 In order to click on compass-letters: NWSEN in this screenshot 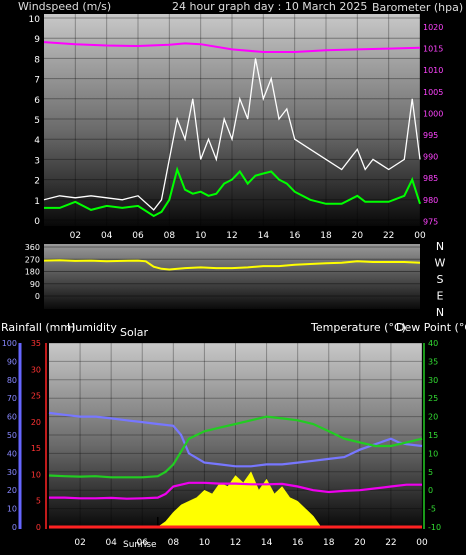, I will do `click(440, 279)`.